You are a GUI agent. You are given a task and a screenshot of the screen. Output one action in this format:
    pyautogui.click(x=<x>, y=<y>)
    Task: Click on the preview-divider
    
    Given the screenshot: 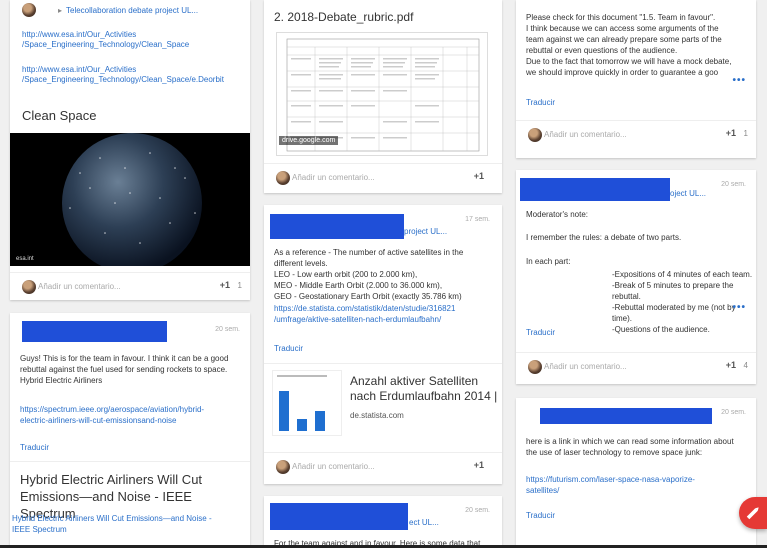 What is the action you would take?
    pyautogui.click(x=130, y=461)
    